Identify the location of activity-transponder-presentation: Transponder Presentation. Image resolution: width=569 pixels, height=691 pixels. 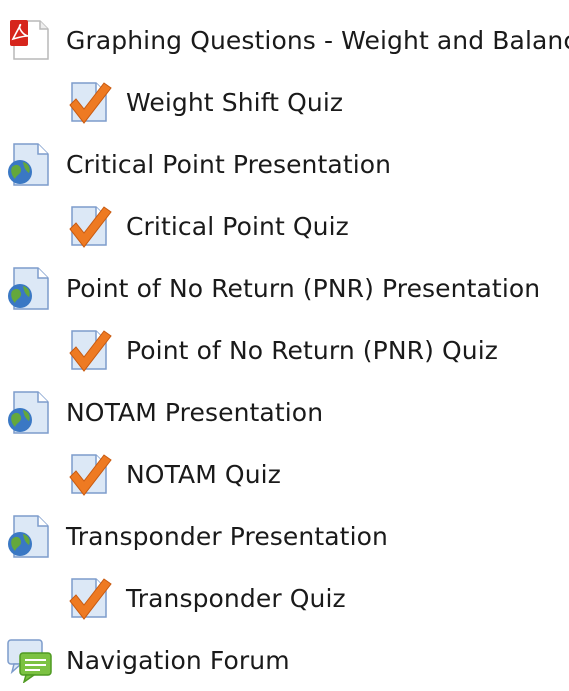
(197, 536).